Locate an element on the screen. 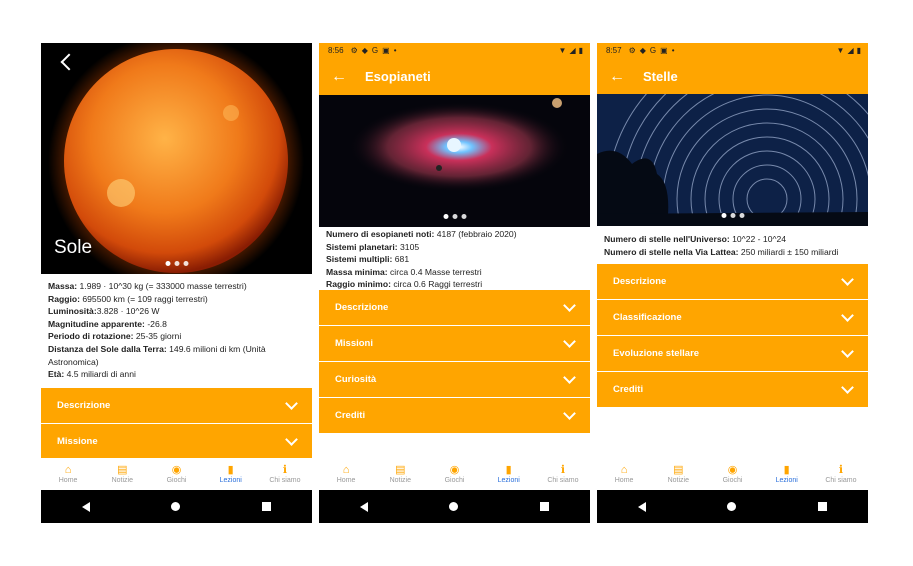 The width and height of the screenshot is (913, 566). hero-image-exoplanet is located at coordinates (454, 161).